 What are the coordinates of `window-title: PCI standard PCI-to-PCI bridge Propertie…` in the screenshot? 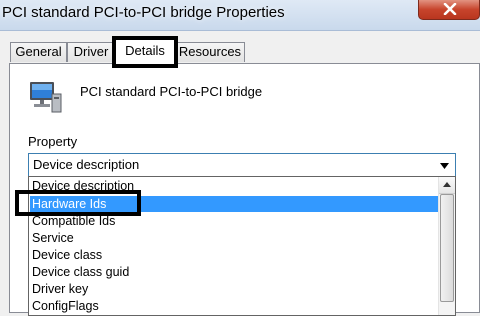 It's located at (143, 12).